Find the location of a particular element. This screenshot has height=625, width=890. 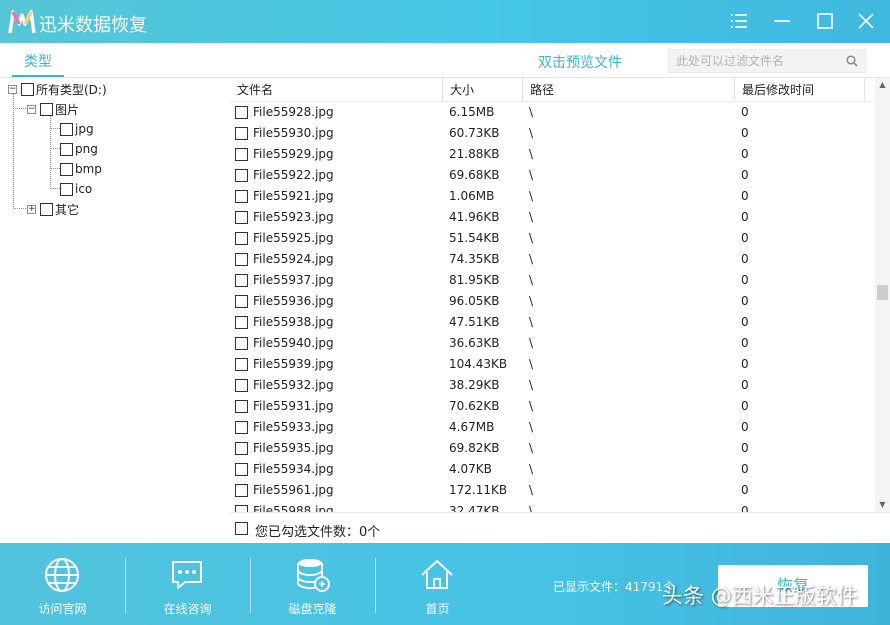

tree-item-label: 所有类型(D:) is located at coordinates (71, 89).